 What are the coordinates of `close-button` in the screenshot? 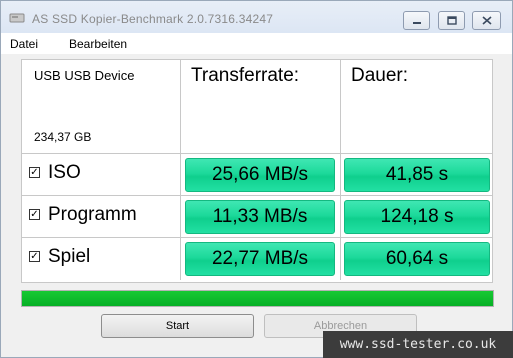 It's located at (486, 20).